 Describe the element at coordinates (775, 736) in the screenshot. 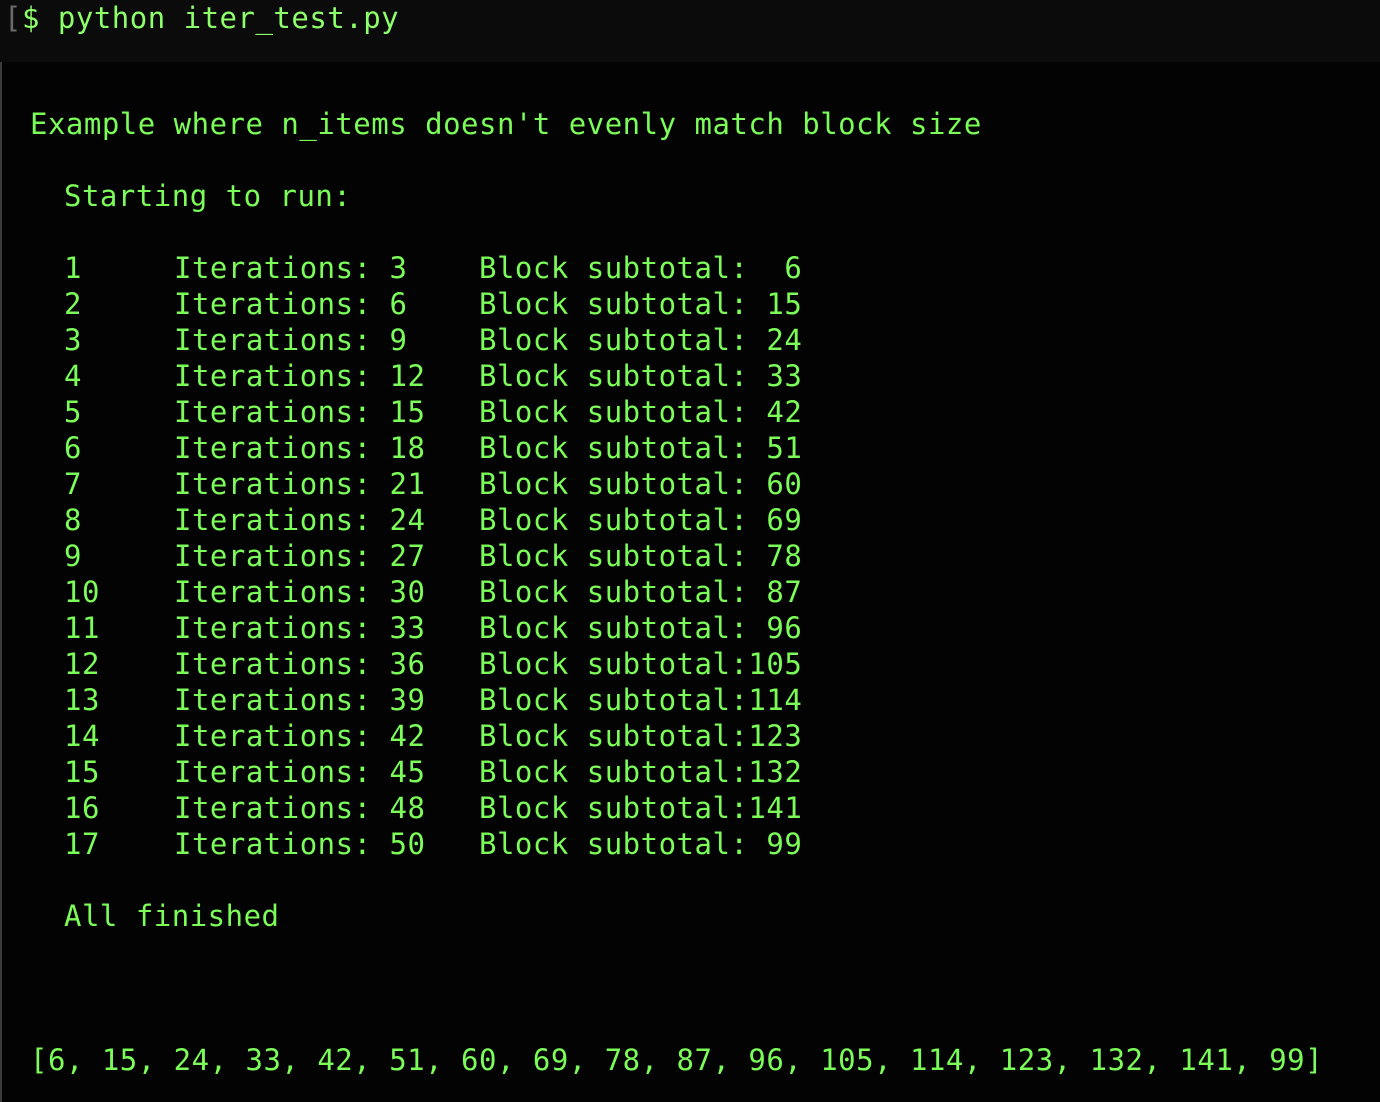

I see `block-subtotal-value: 123` at that location.